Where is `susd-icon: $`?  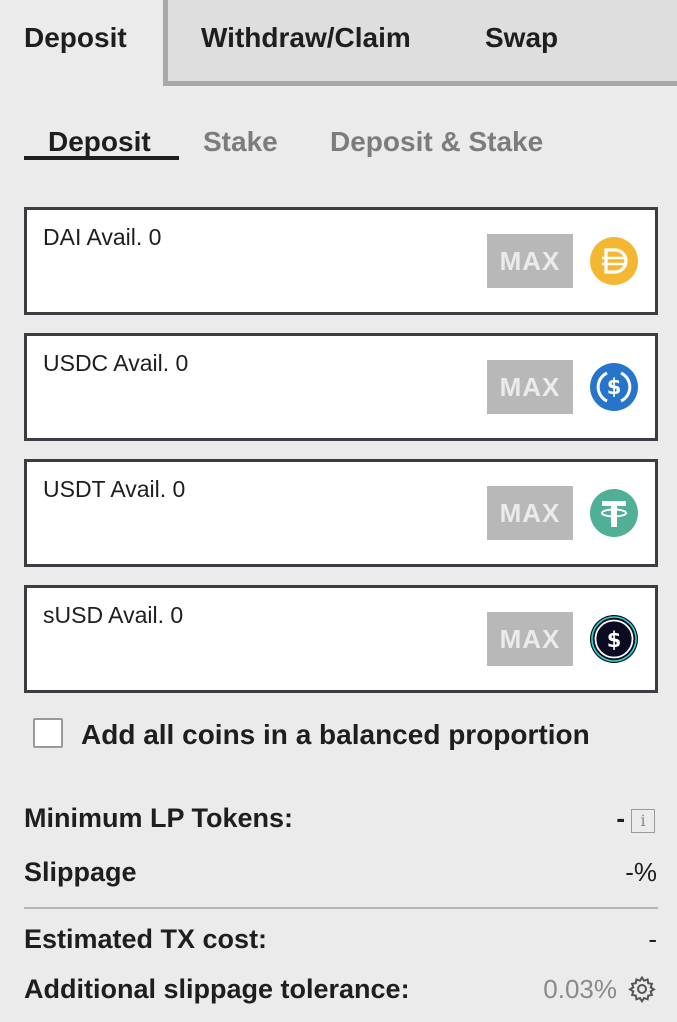
susd-icon: $ is located at coordinates (614, 639).